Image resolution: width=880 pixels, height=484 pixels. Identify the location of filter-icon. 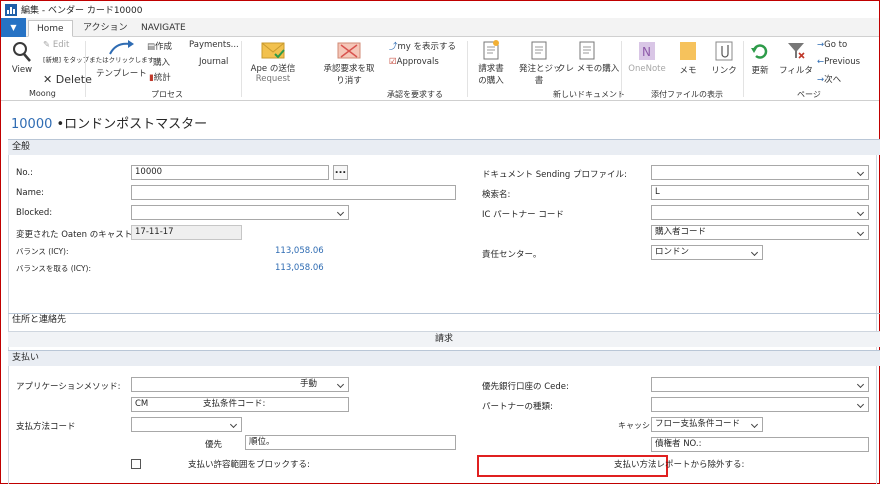
(796, 51).